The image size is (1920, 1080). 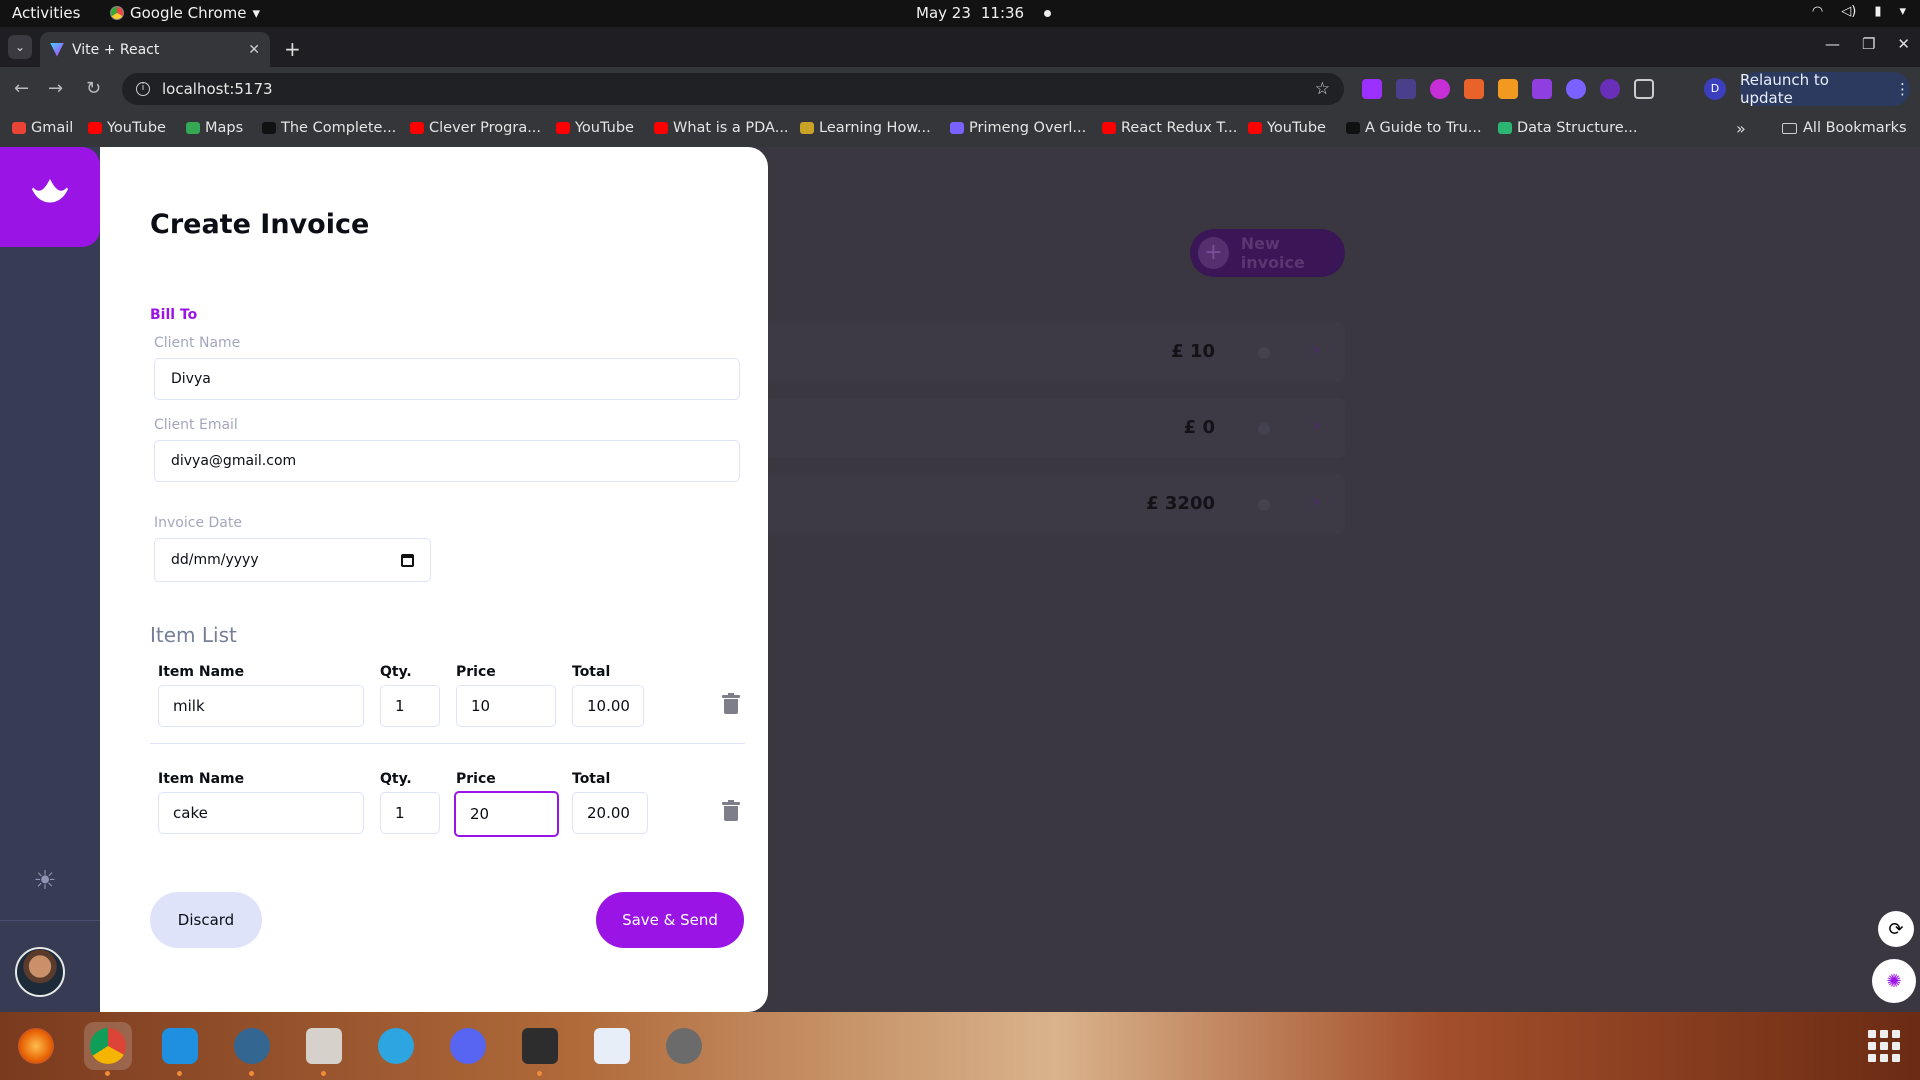 I want to click on chevron-right-icon: ›, so click(x=1316, y=425).